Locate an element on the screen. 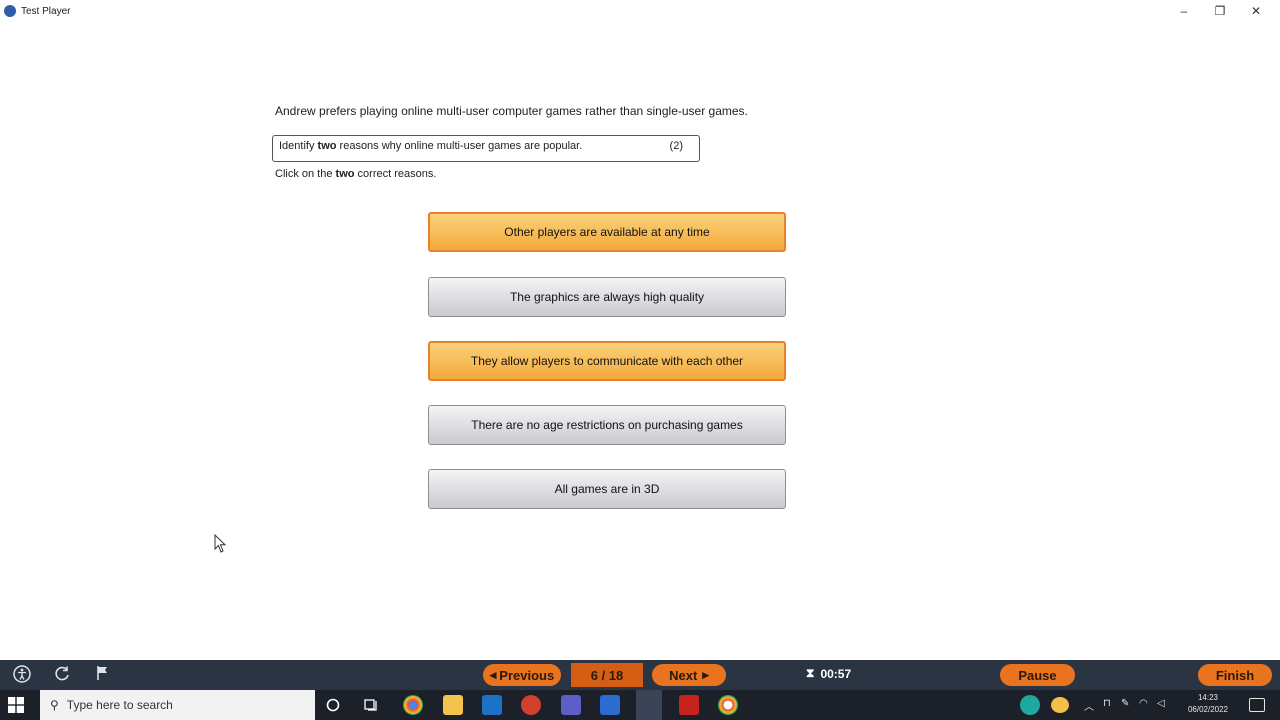 The image size is (1280, 720). task-view-icon is located at coordinates (372, 705).